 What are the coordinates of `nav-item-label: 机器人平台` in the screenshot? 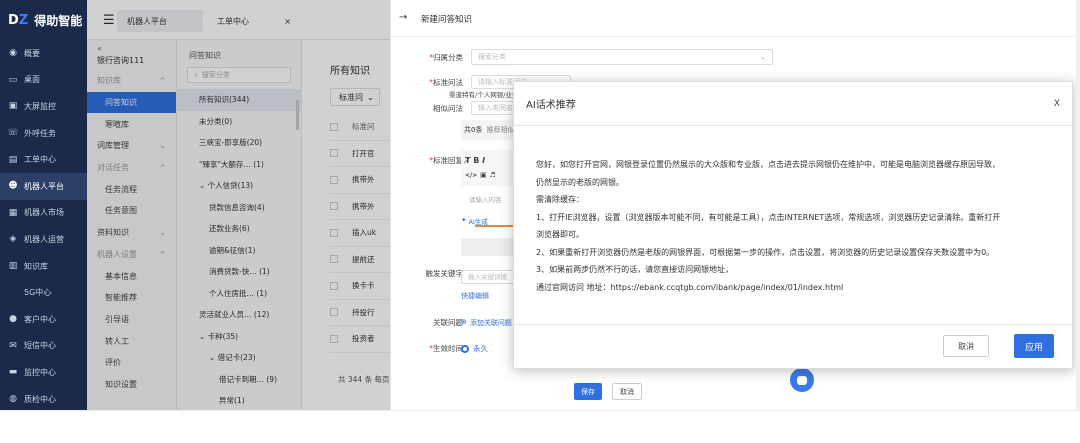 It's located at (44, 186).